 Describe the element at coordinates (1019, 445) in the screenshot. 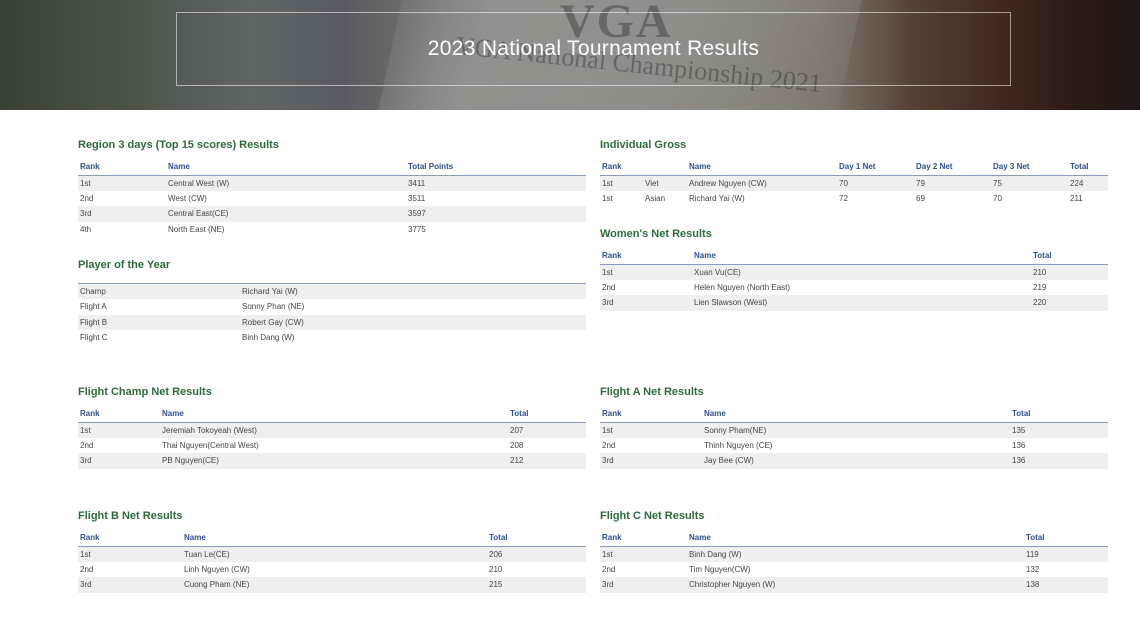

I see `total-cell: 136` at that location.